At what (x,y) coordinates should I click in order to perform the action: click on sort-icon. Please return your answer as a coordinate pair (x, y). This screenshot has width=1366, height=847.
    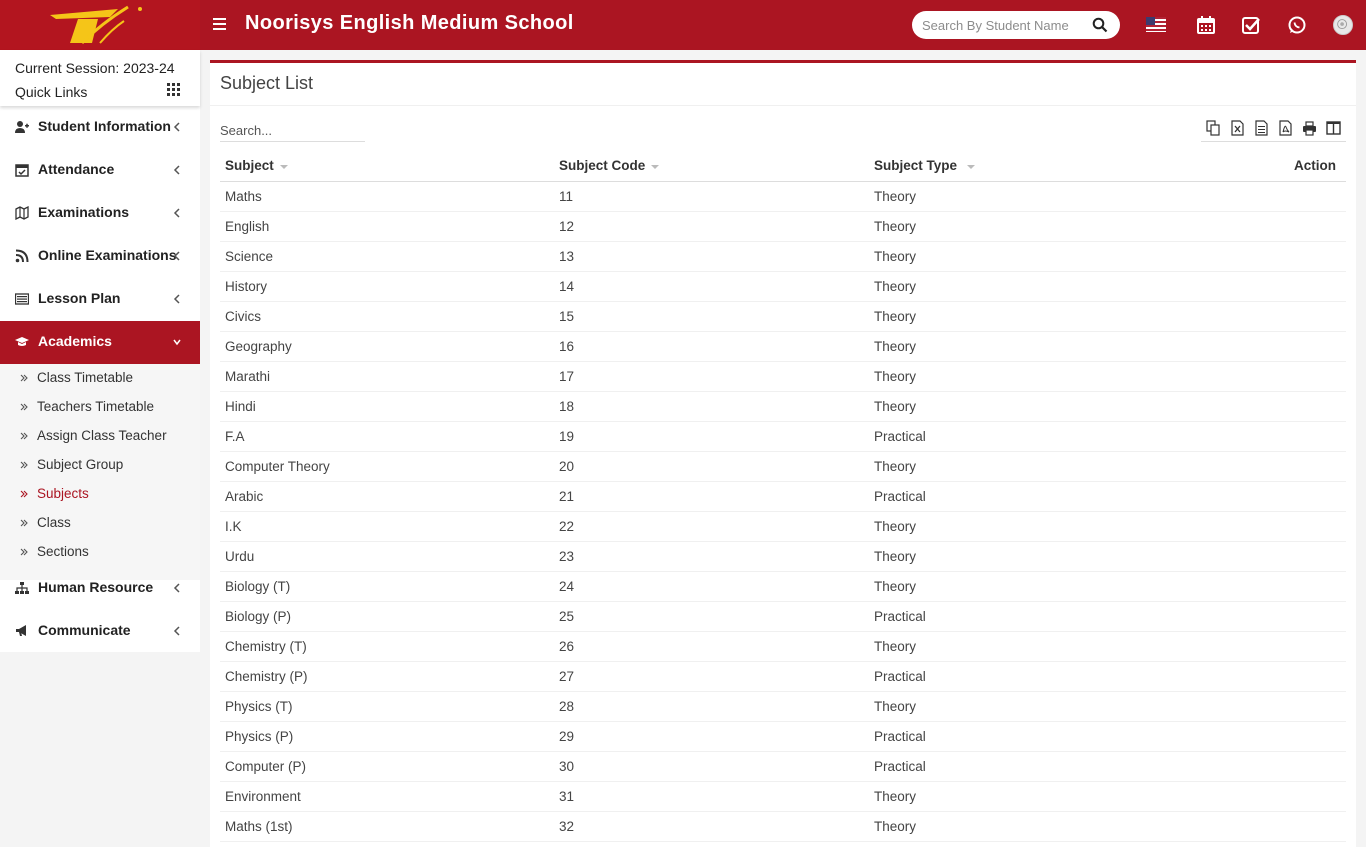
    Looking at the image, I should click on (283, 166).